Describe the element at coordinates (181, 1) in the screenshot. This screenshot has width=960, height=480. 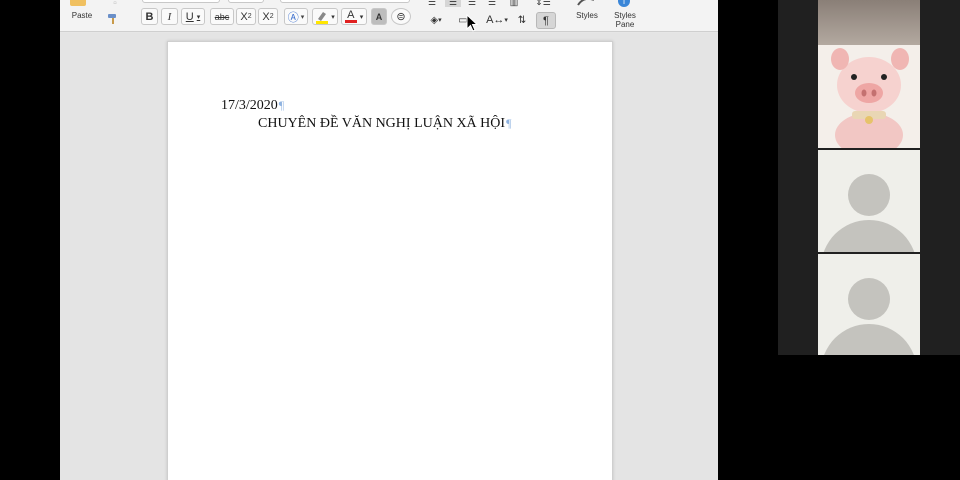
I see `font-name-box` at that location.